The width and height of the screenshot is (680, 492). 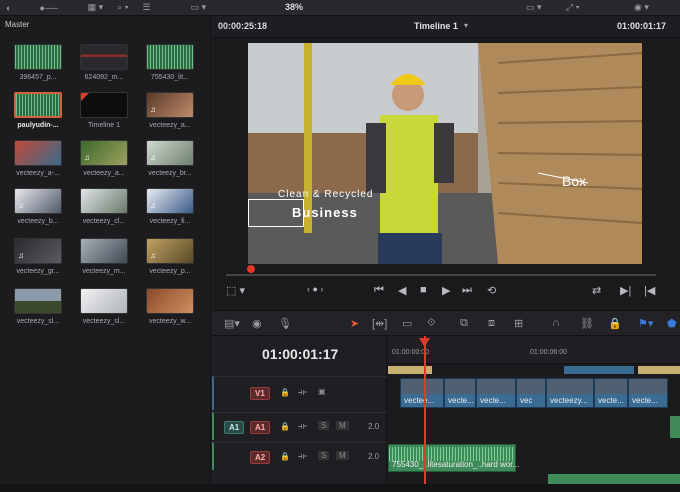 I want to click on track-header-a1: A1 A1 🔒 ⟛ S M 2.0, so click(x=299, y=426).